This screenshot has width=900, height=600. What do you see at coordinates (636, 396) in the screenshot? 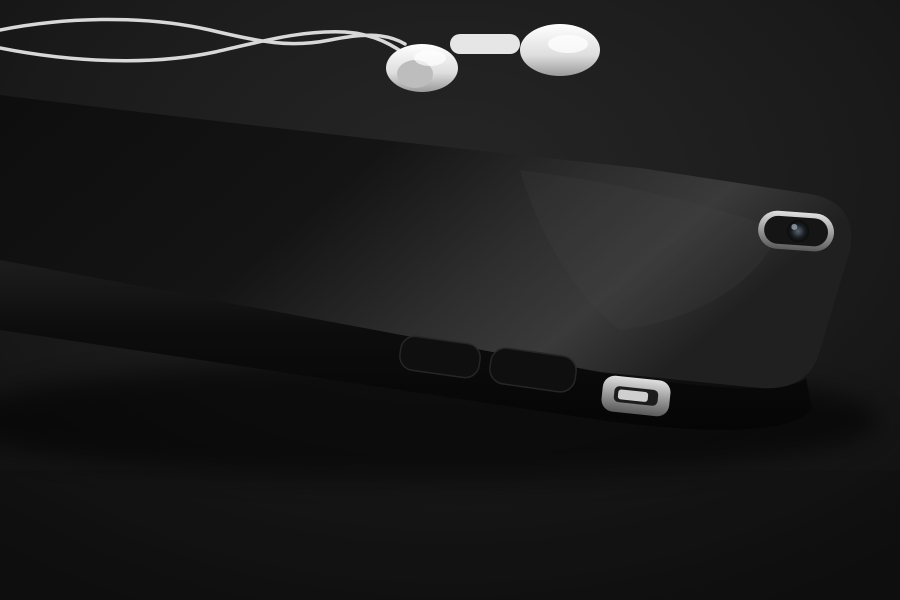
I see `mute-switch-cutout` at bounding box center [636, 396].